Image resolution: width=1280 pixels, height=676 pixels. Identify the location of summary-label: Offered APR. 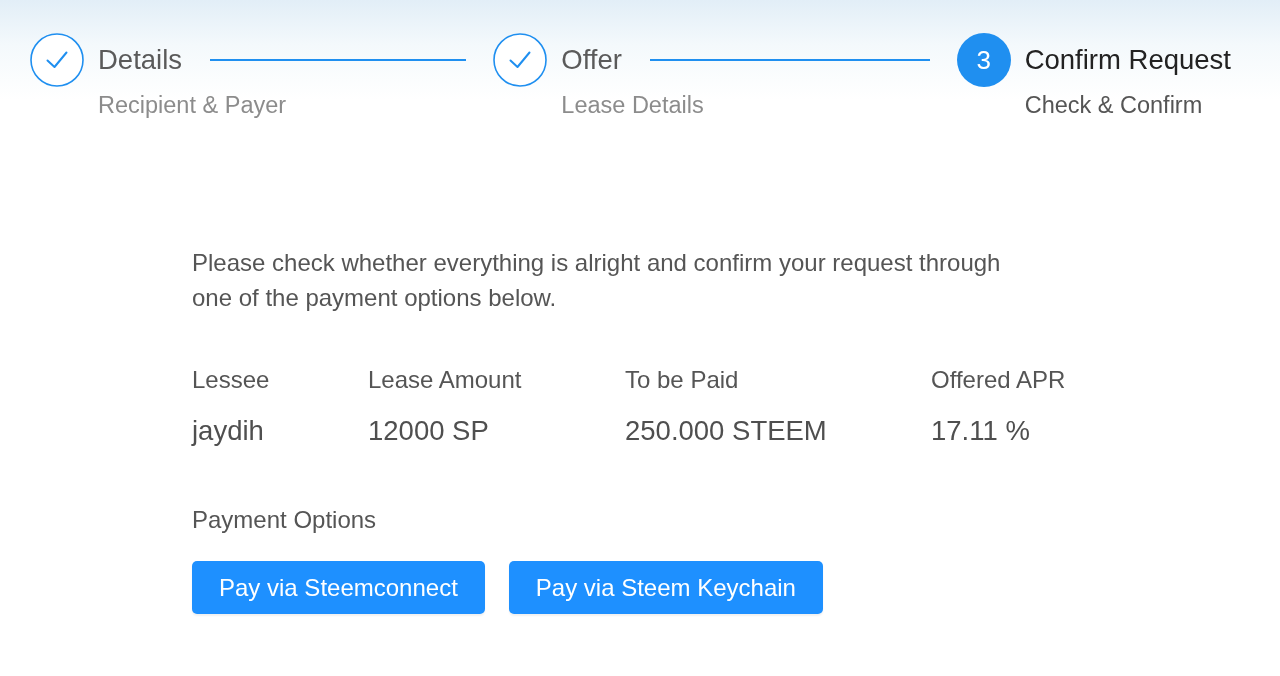
(998, 380).